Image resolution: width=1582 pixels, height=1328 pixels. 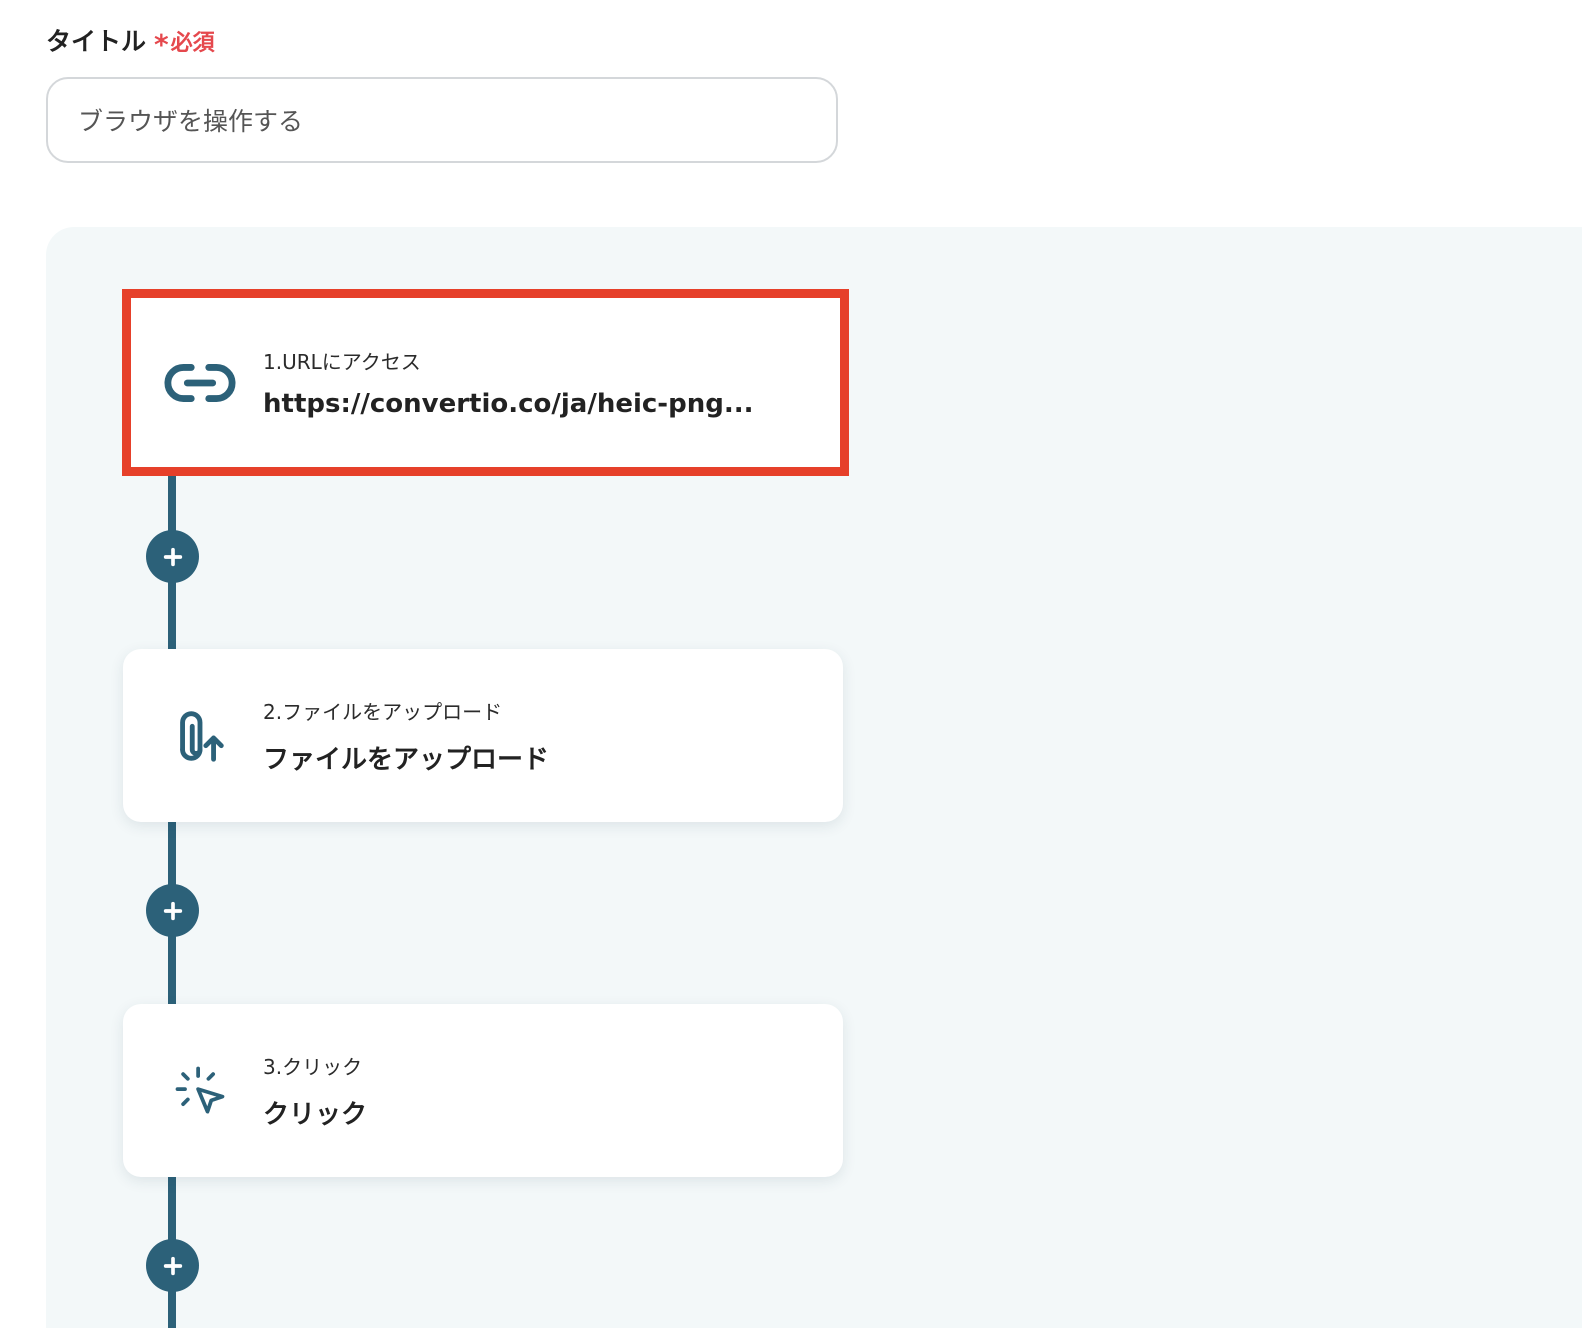 I want to click on required-text: 必須, so click(x=192, y=43).